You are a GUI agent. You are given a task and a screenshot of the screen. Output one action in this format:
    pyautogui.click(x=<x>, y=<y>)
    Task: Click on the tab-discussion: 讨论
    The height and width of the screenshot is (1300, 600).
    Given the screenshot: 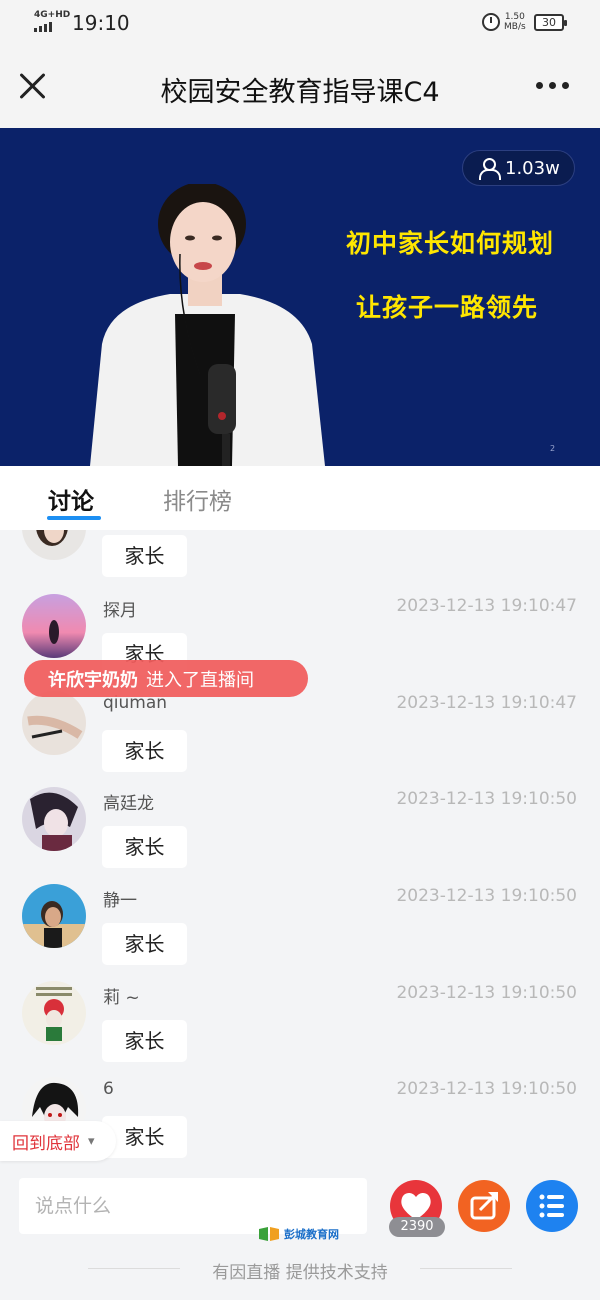 What is the action you would take?
    pyautogui.click(x=71, y=499)
    